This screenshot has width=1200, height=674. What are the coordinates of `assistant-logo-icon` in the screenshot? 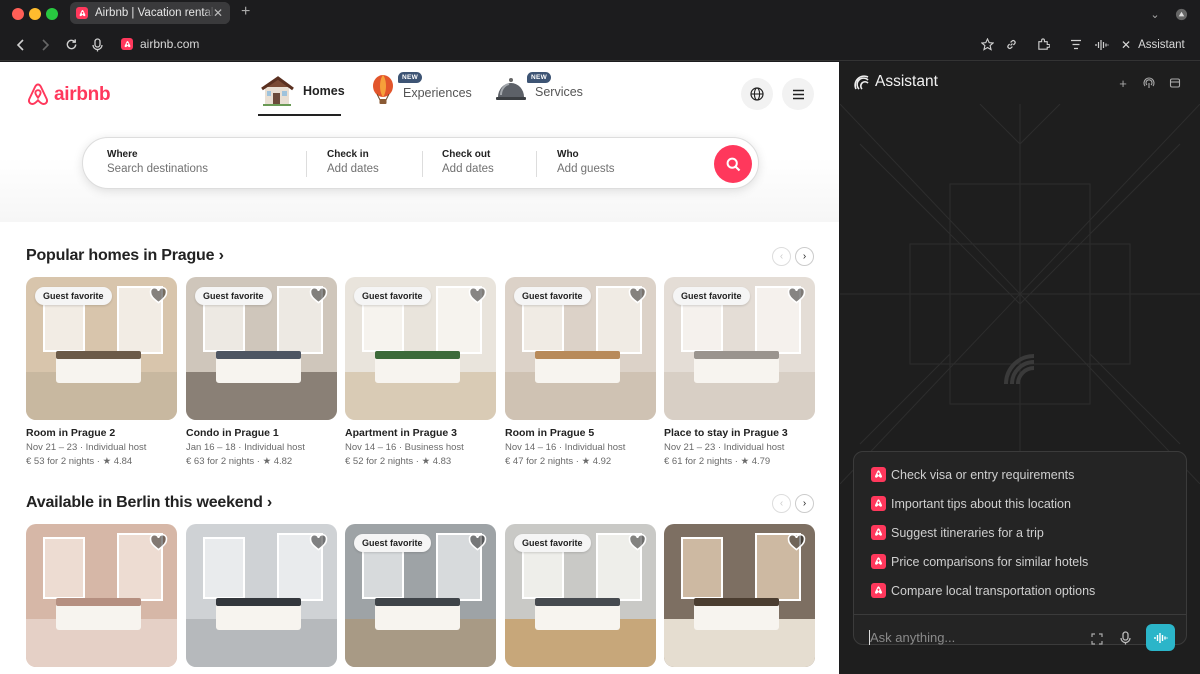 It's located at (861, 82).